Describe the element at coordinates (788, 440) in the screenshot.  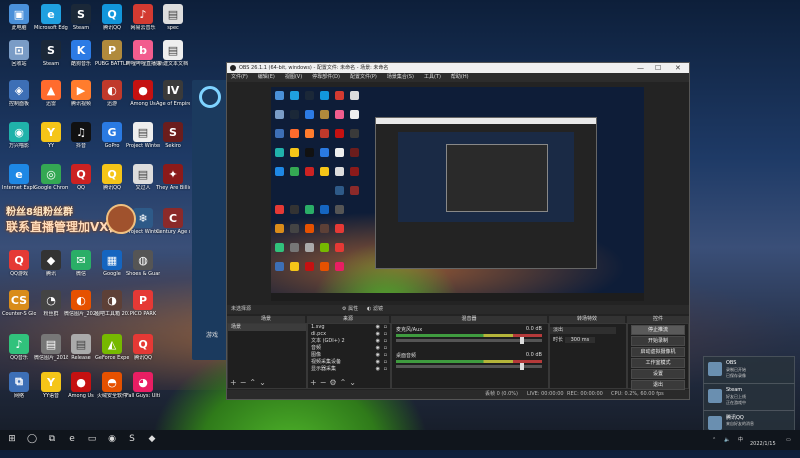
I see `notification-center-icon: ▭` at that location.